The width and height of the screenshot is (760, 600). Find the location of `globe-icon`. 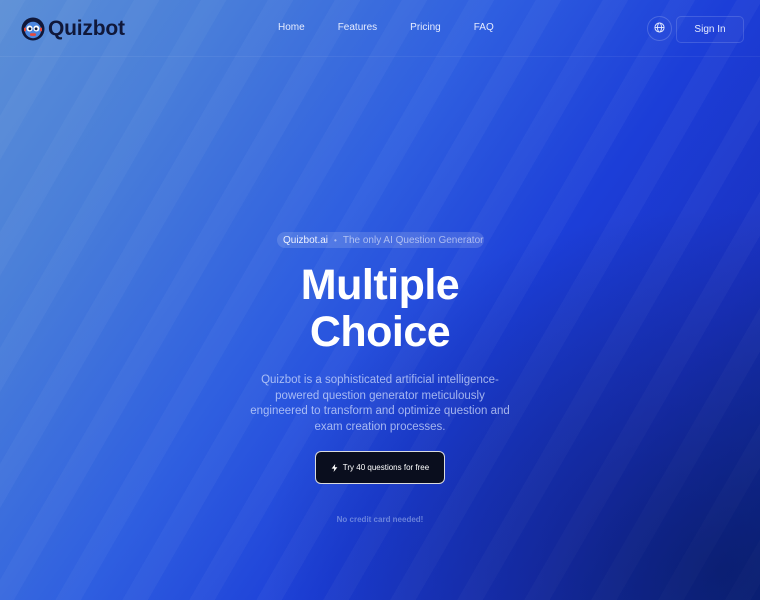

globe-icon is located at coordinates (659, 29).